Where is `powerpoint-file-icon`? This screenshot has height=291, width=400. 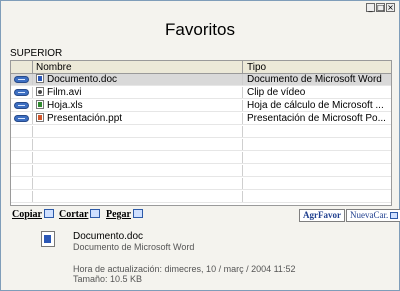 powerpoint-file-icon is located at coordinates (40, 117).